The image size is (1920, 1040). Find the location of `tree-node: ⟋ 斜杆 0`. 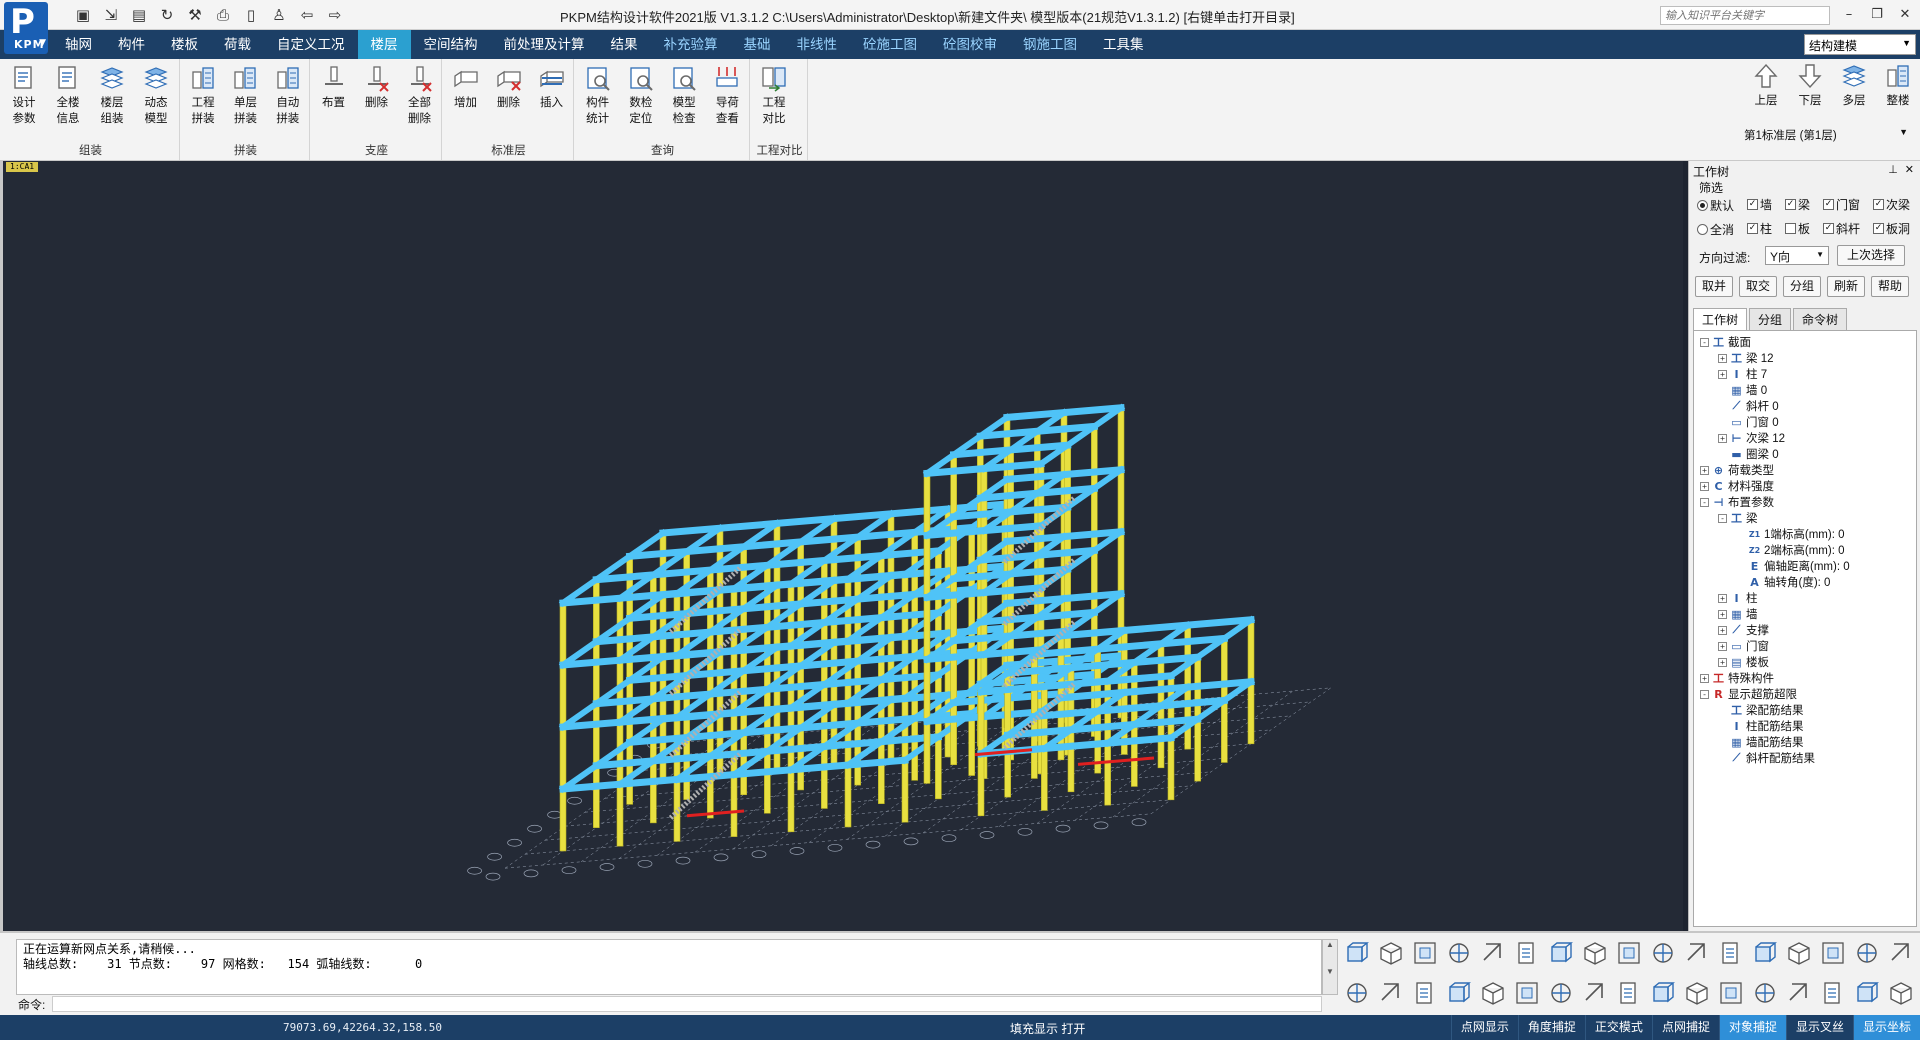

tree-node: ⟋ 斜杆 0 is located at coordinates (1748, 406).